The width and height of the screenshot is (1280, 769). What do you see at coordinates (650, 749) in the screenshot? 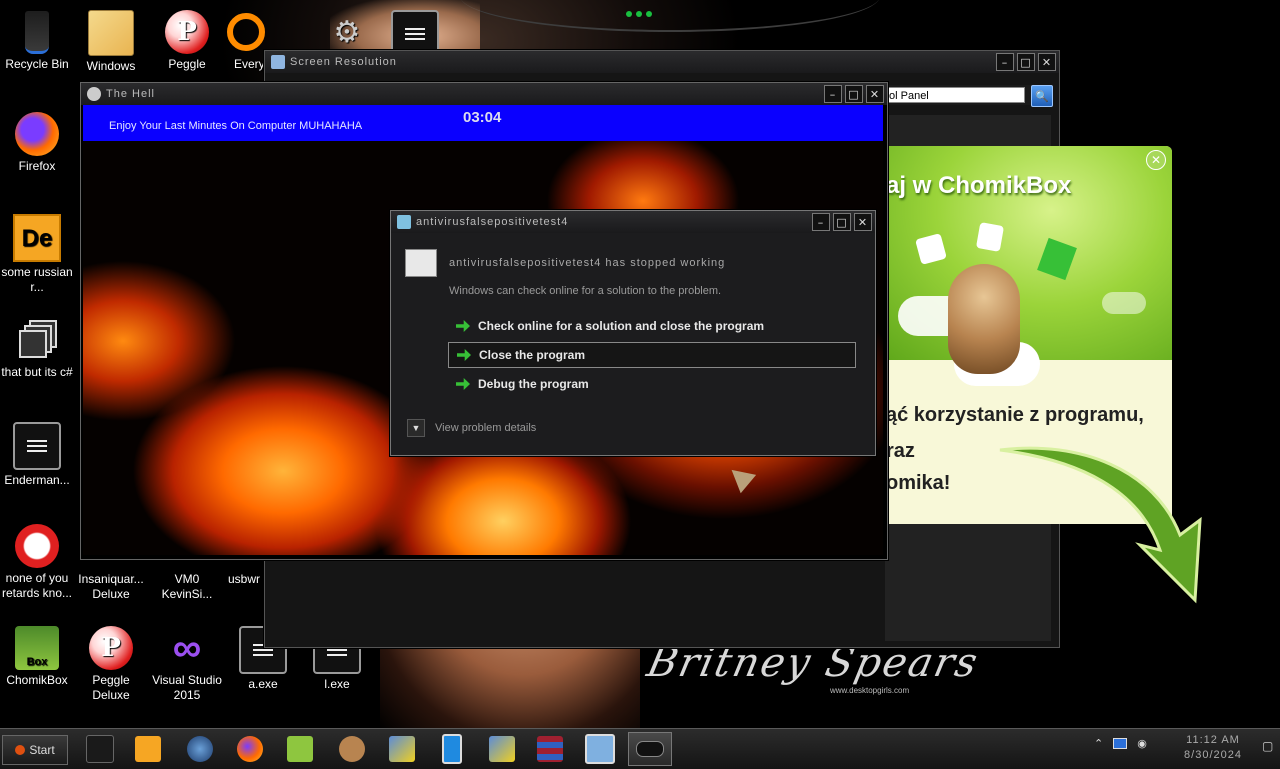
I see `taskbar-item-gamepad` at bounding box center [650, 749].